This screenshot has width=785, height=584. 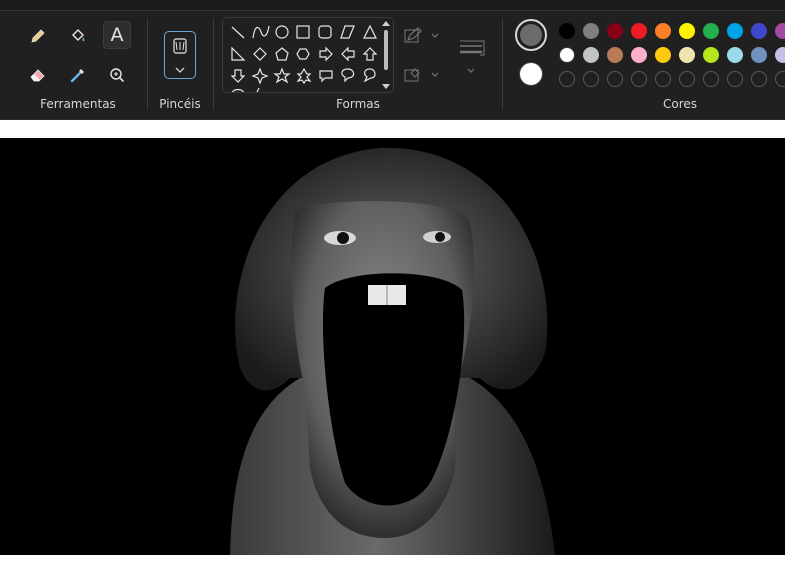 I want to click on colors-group-label: Cores, so click(x=680, y=104).